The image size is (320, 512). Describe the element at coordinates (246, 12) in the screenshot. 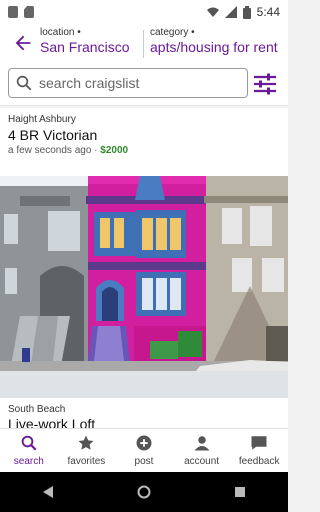

I see `battery-icon` at that location.